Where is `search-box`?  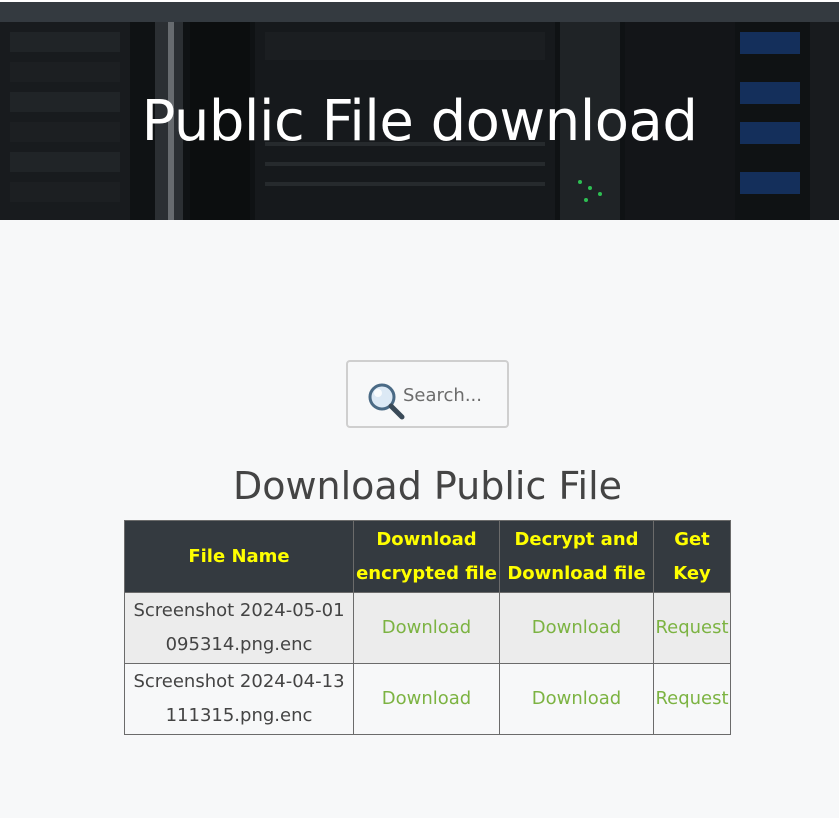
search-box is located at coordinates (427, 394).